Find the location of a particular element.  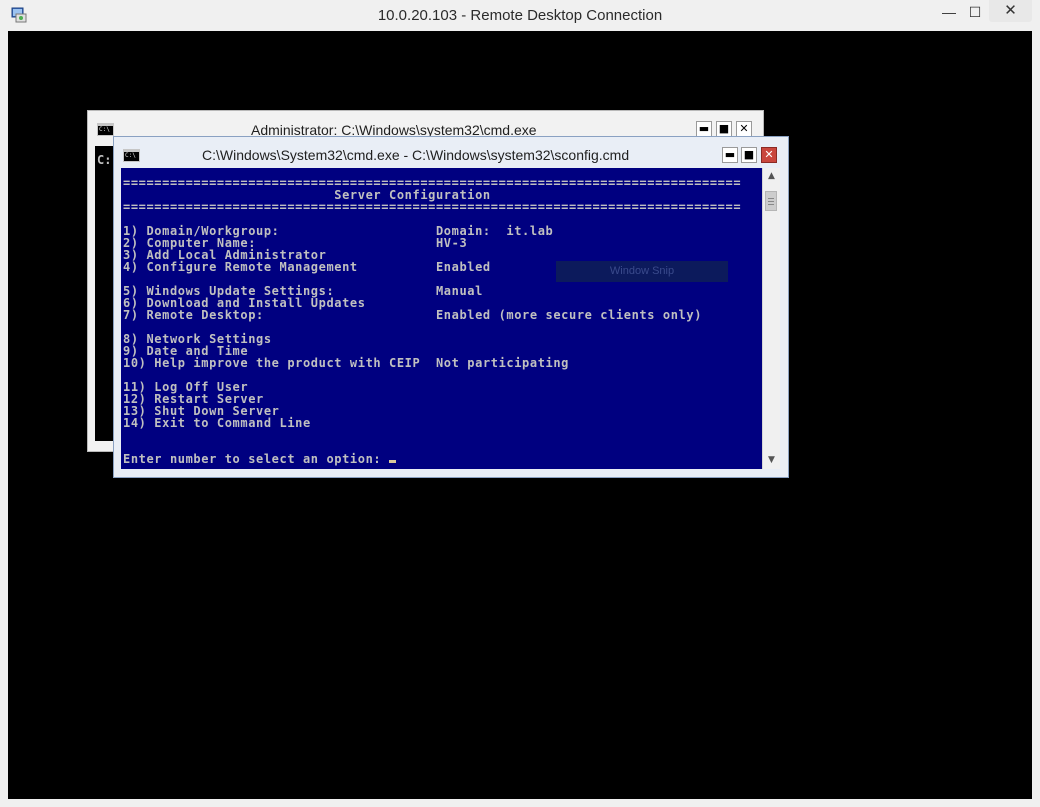

rdp-minimize-button: — is located at coordinates (949, 13).